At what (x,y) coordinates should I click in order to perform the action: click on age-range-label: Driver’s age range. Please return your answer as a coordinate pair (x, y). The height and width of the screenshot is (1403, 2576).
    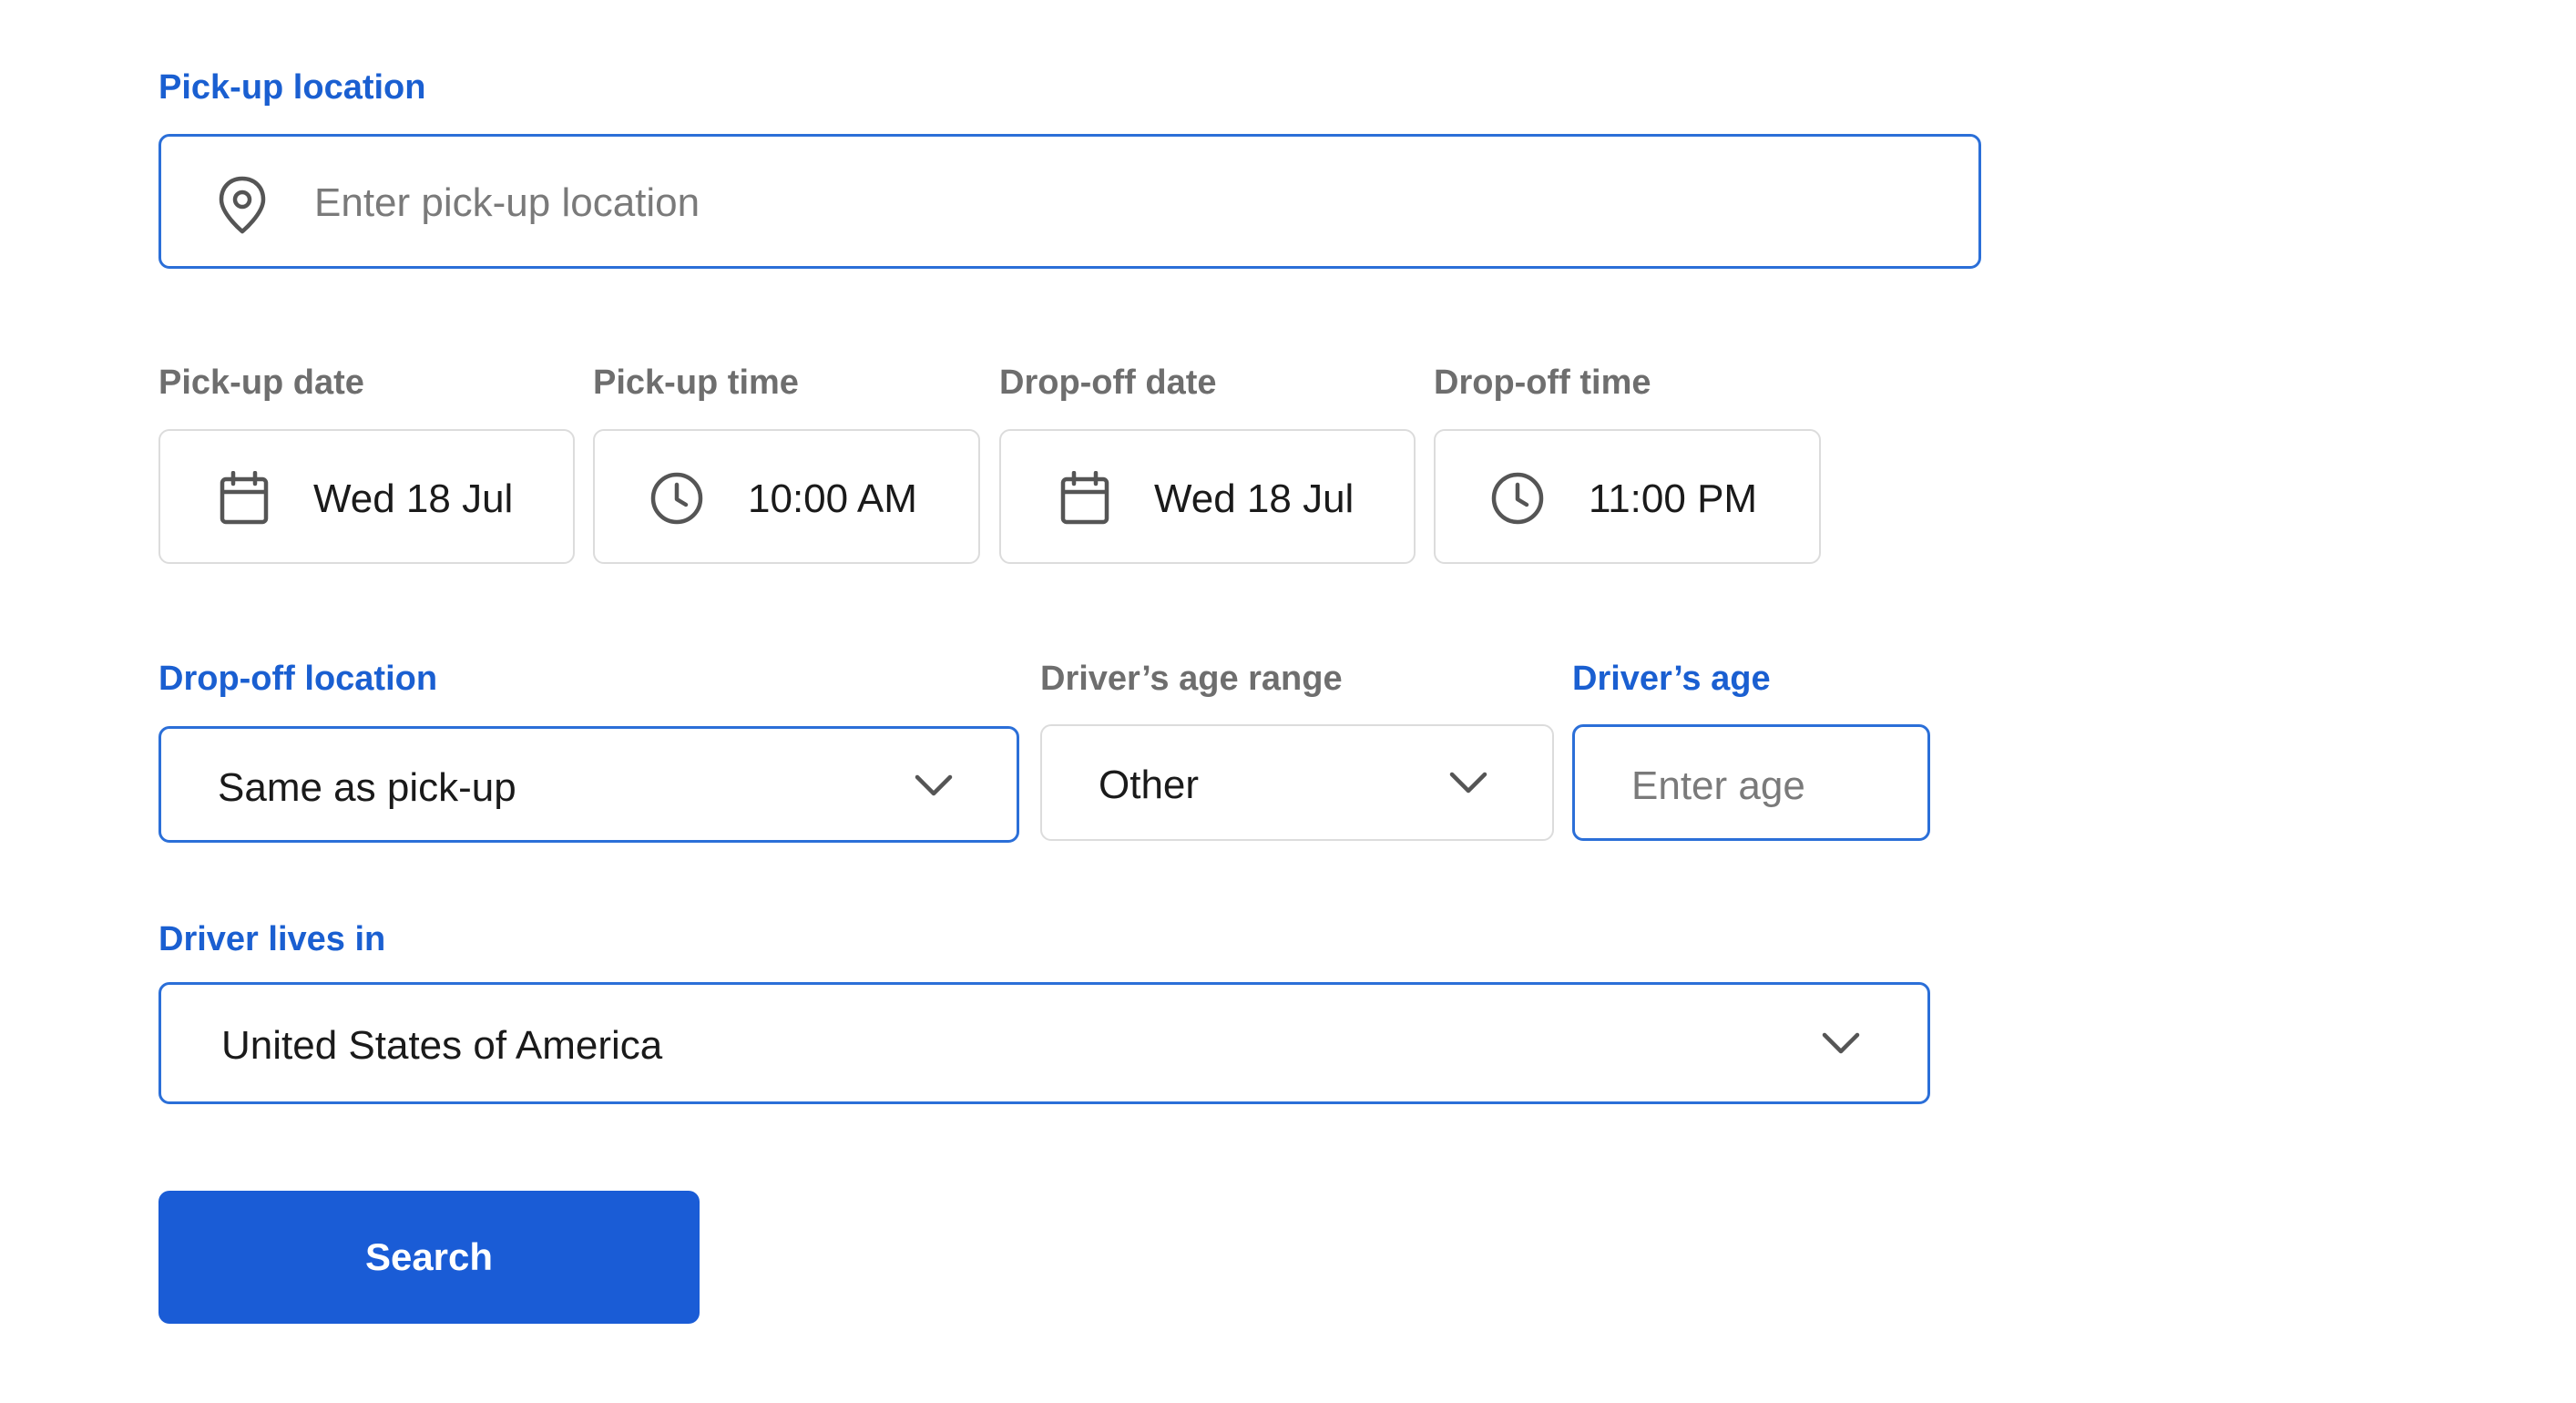
    Looking at the image, I should click on (1192, 679).